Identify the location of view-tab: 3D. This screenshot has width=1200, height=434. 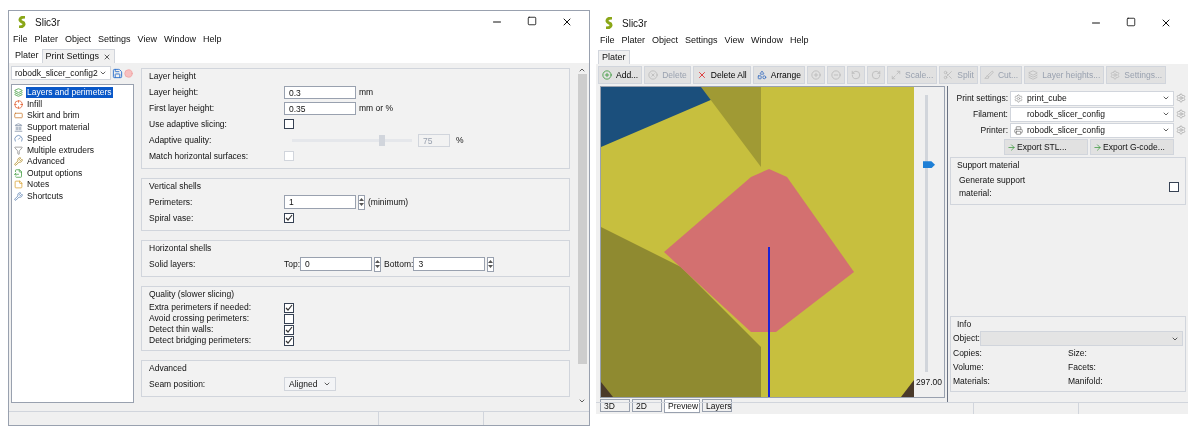
(615, 405).